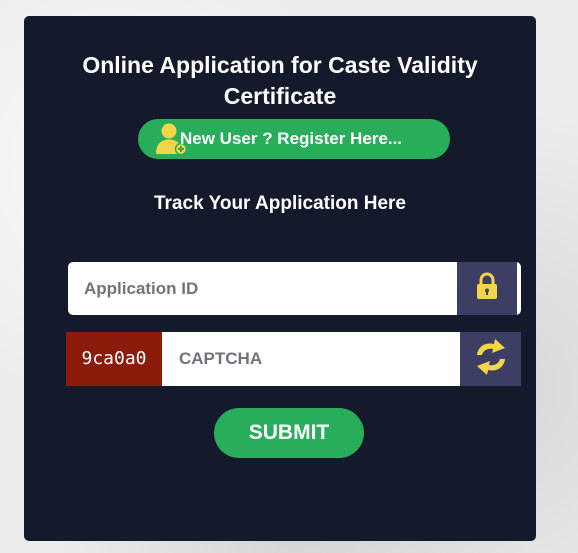  What do you see at coordinates (114, 359) in the screenshot?
I see `captcha-image: 9ca0a0` at bounding box center [114, 359].